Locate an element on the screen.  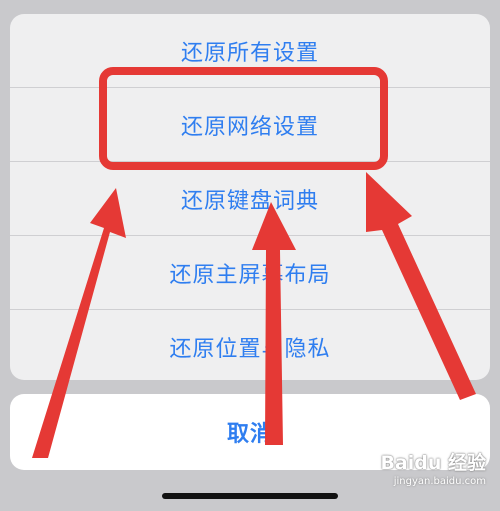
baidu-jingyan-watermark: Baidu 经验 jingyan.baidu.com is located at coordinates (433, 472).